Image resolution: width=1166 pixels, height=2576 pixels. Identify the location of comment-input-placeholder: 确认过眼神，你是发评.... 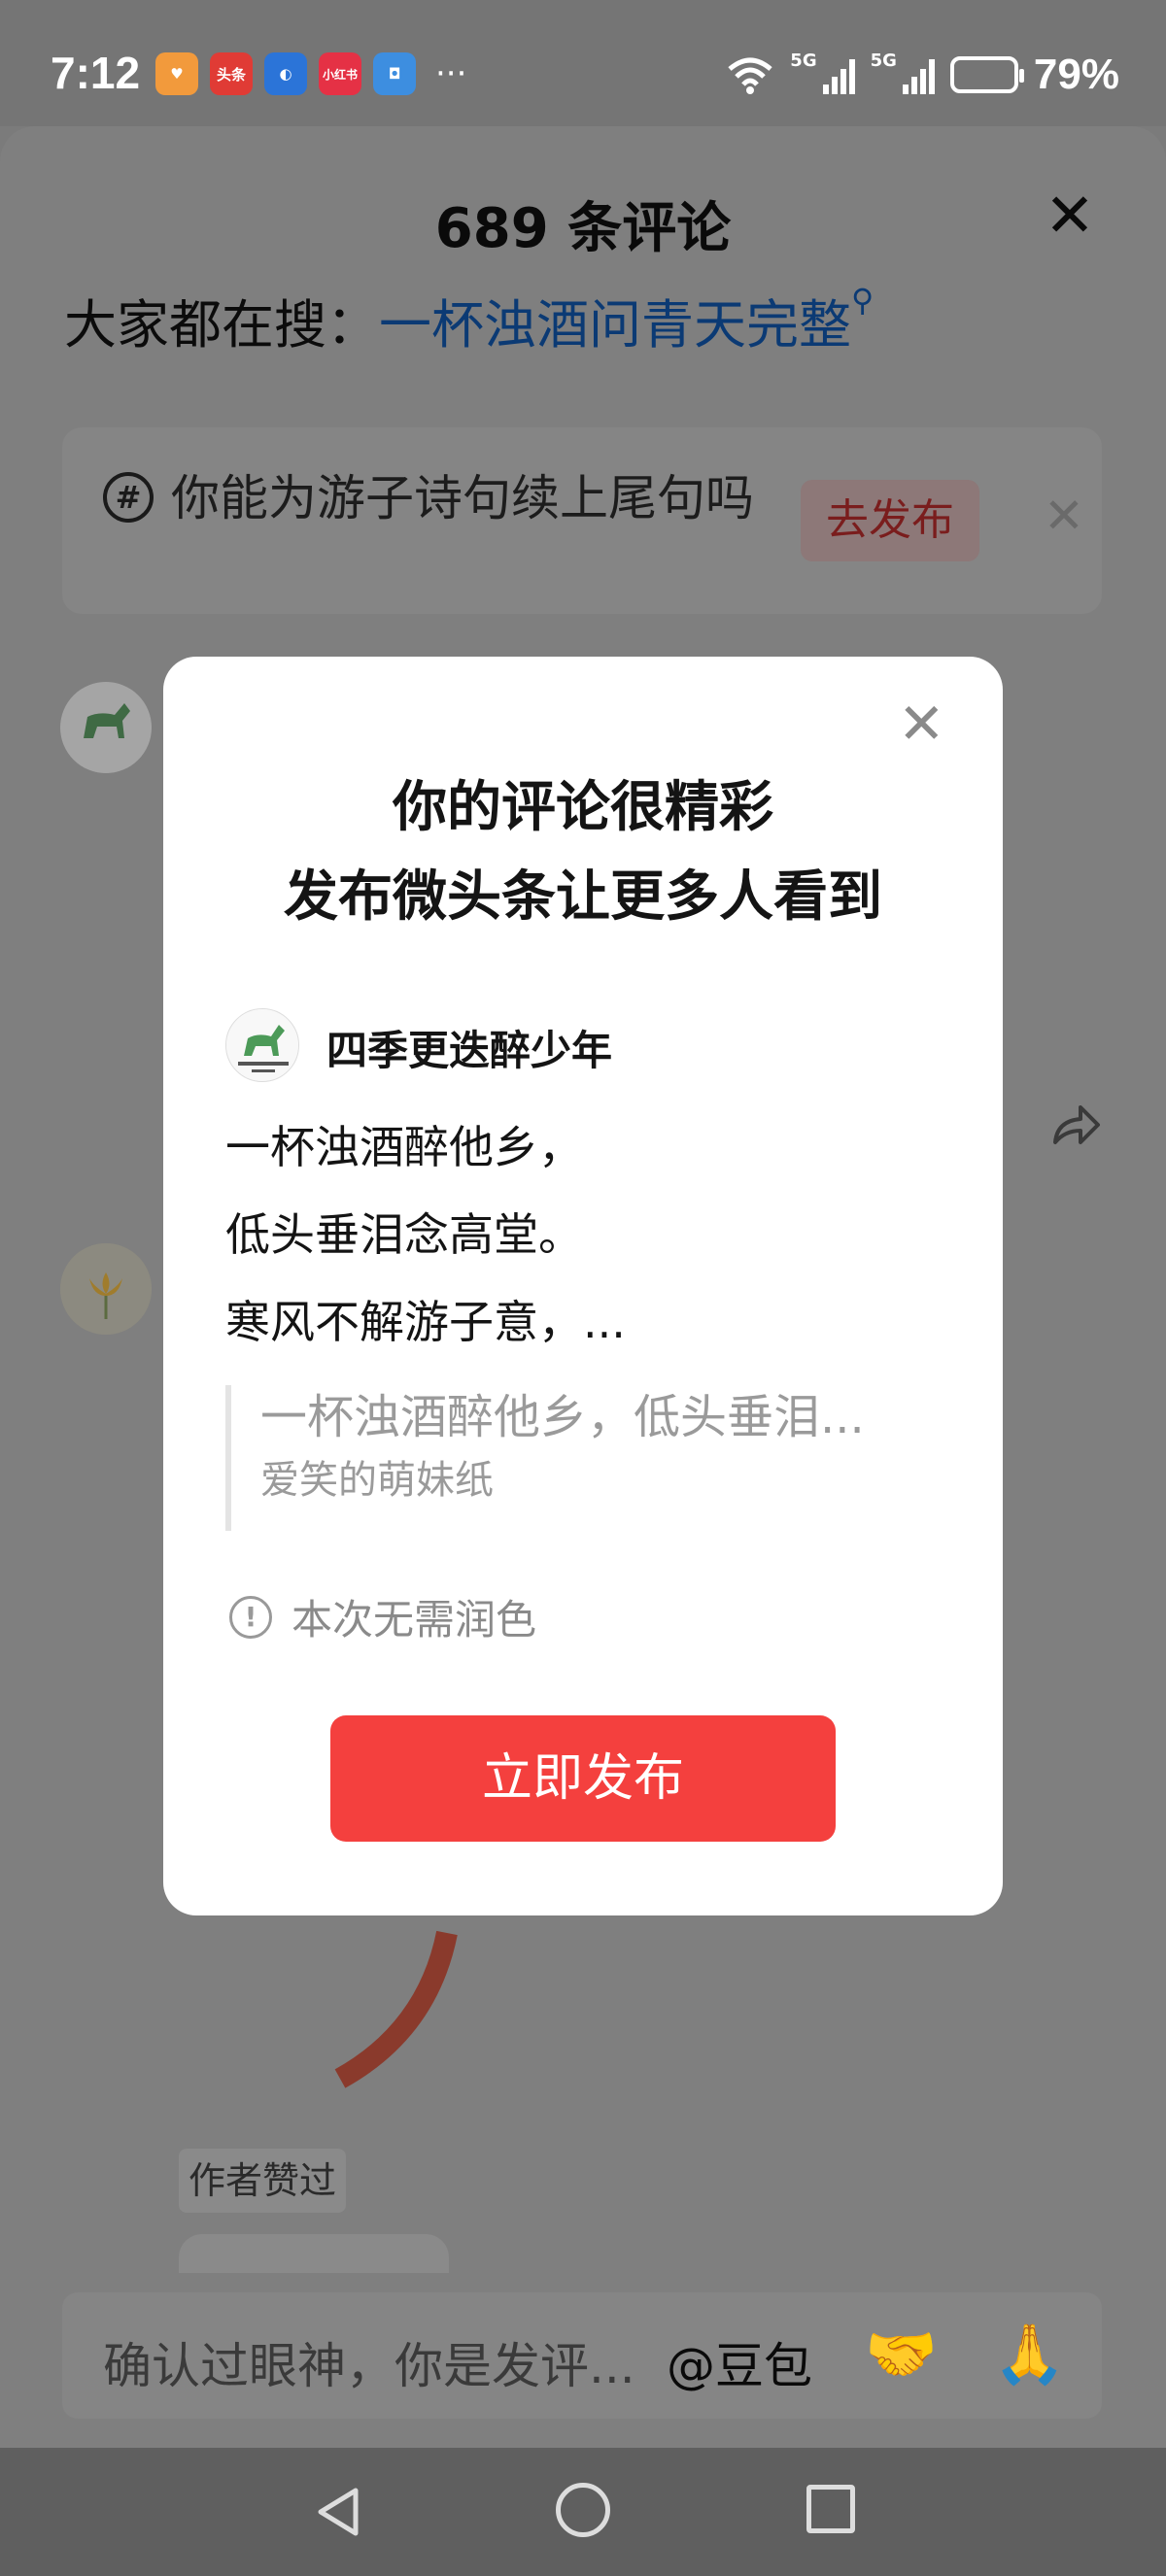
(369, 2362).